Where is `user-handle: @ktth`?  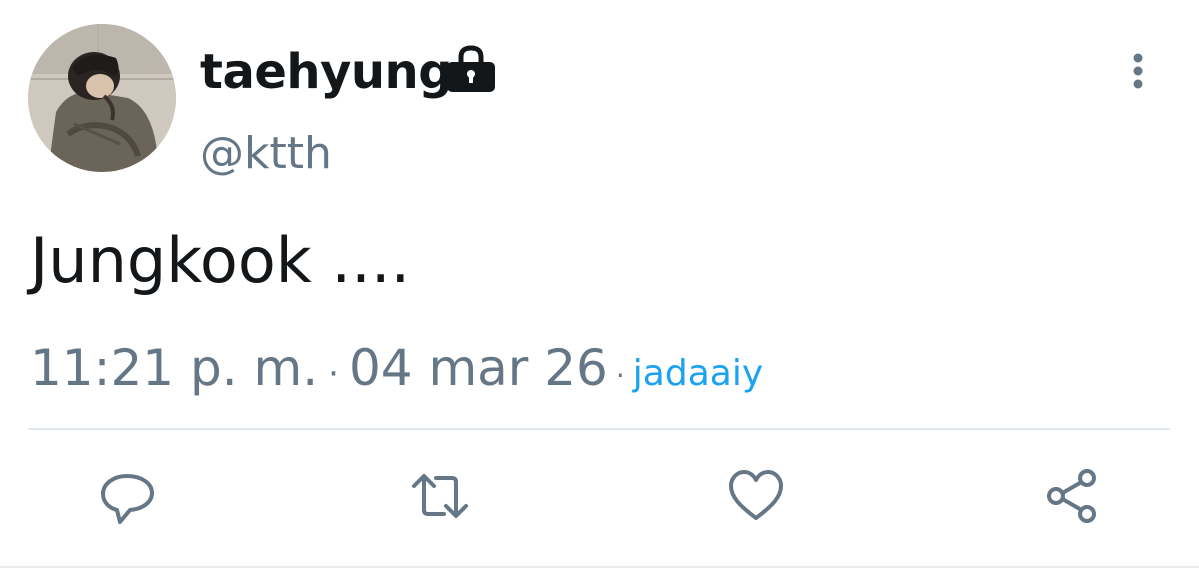 user-handle: @ktth is located at coordinates (266, 154).